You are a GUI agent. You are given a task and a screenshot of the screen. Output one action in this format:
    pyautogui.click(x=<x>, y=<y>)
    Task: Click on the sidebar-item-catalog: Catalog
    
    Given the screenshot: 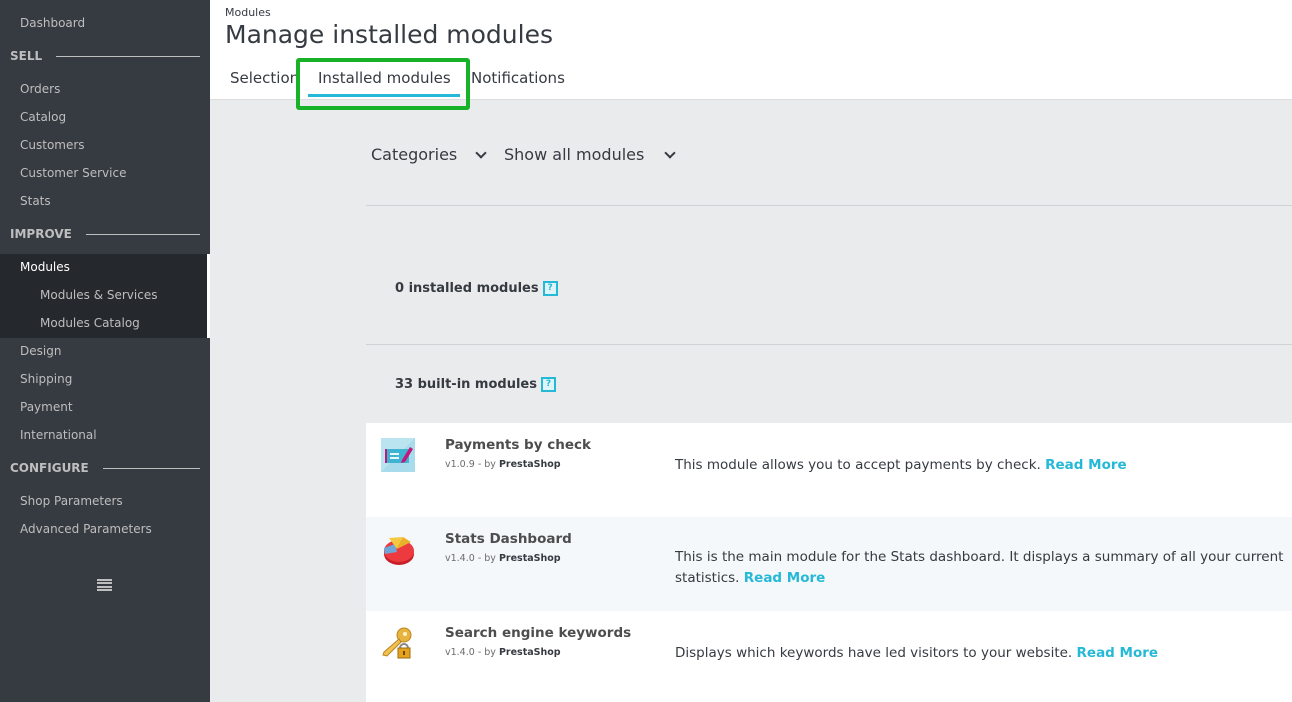 What is the action you would take?
    pyautogui.click(x=43, y=117)
    